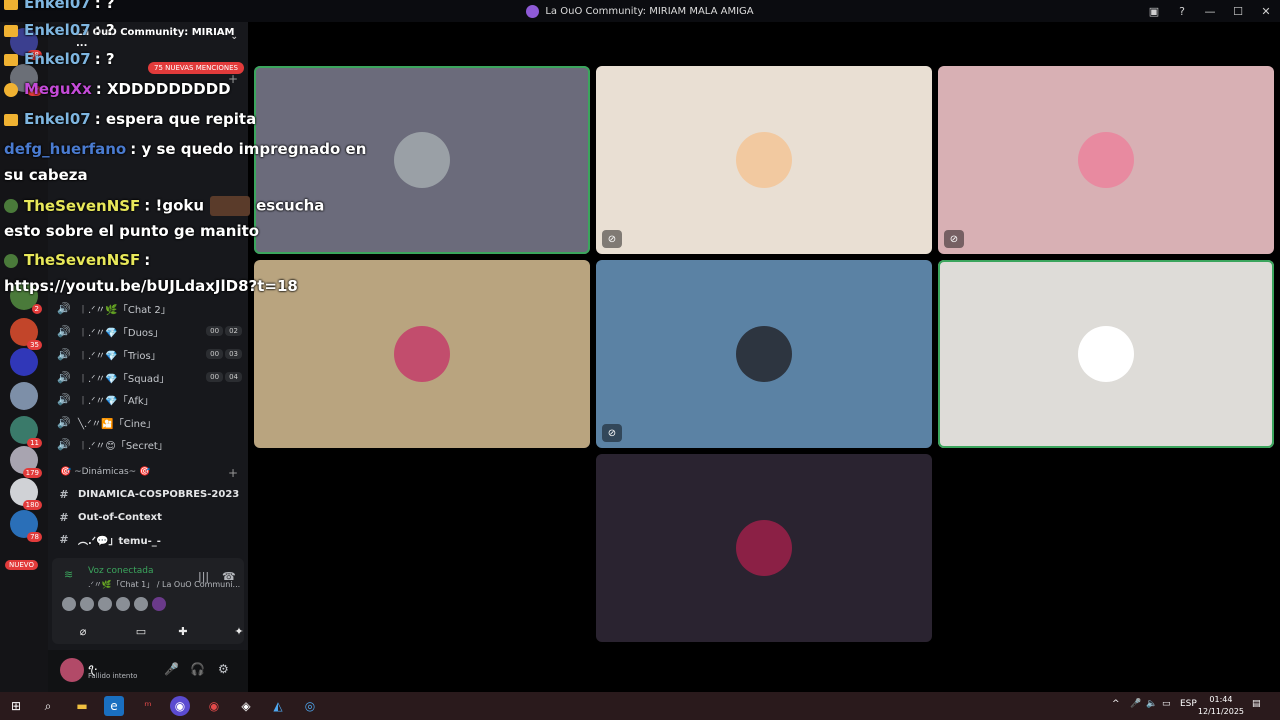  Describe the element at coordinates (278, 706) in the screenshot. I see `steam-icon: ◭` at that location.